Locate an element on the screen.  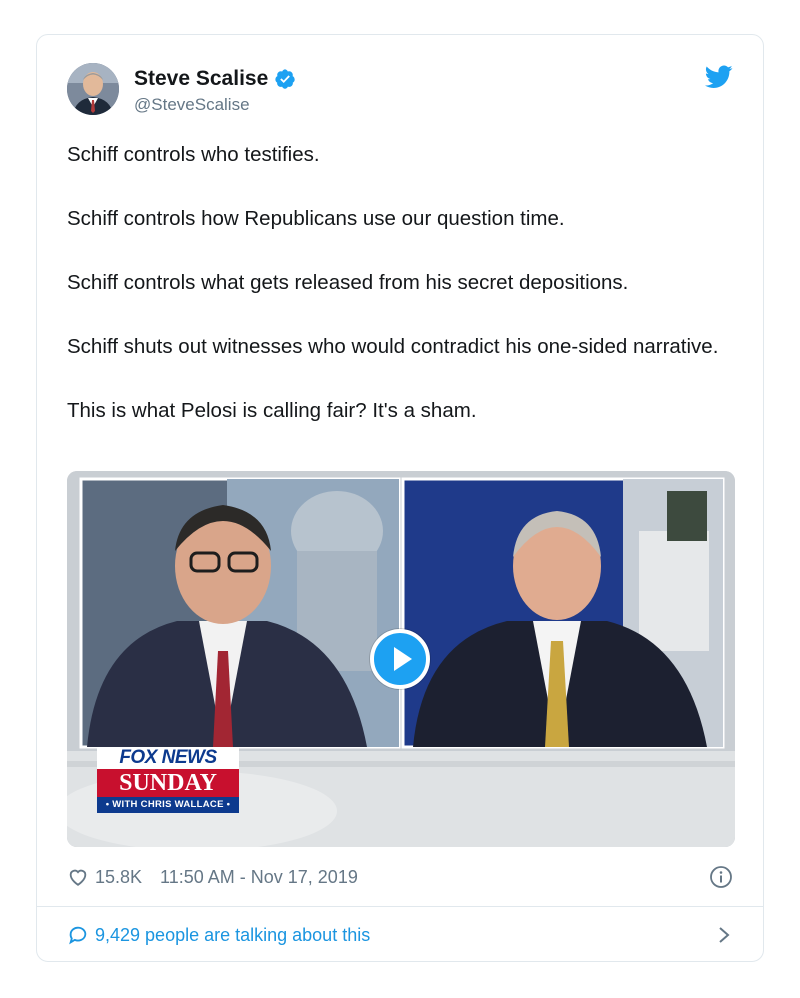
talking-count-label: 9,429 people are talking about this is located at coordinates (232, 935).